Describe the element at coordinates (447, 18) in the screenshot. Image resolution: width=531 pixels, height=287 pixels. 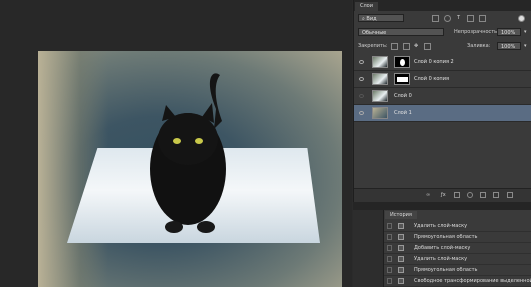
I see `filter-adjustment-icon` at that location.